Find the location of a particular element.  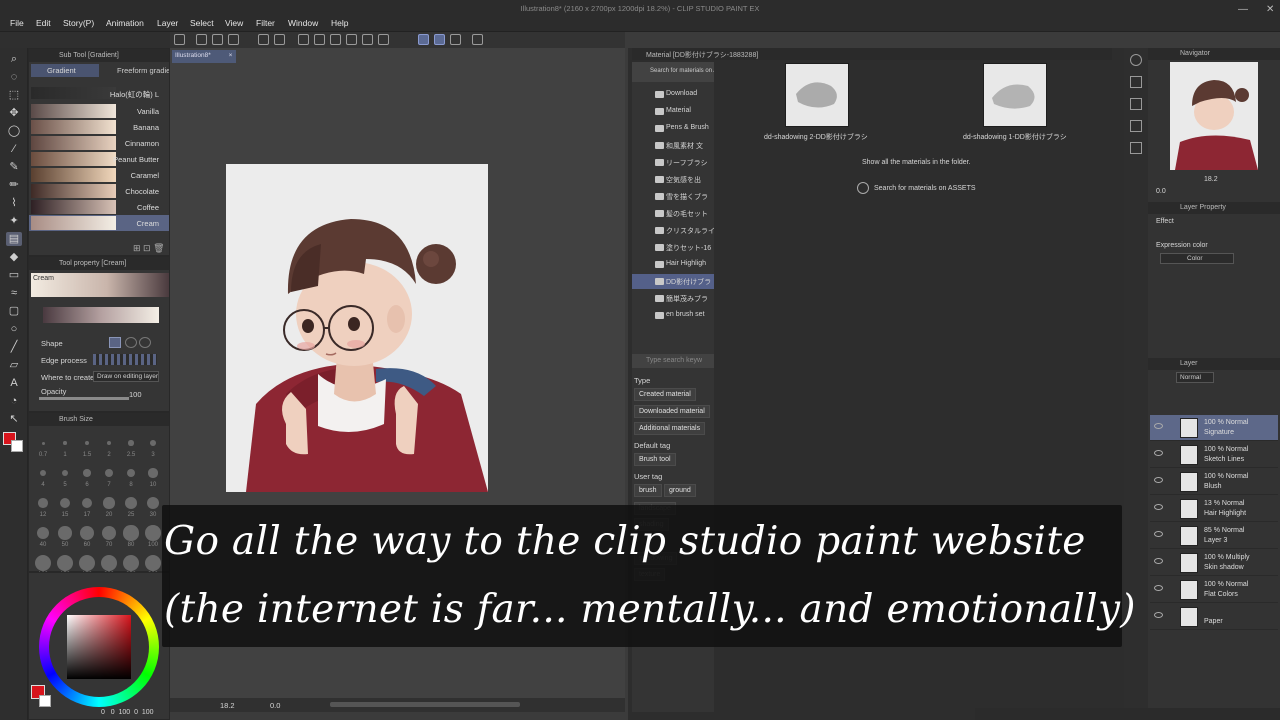

assets-icon is located at coordinates (863, 188).